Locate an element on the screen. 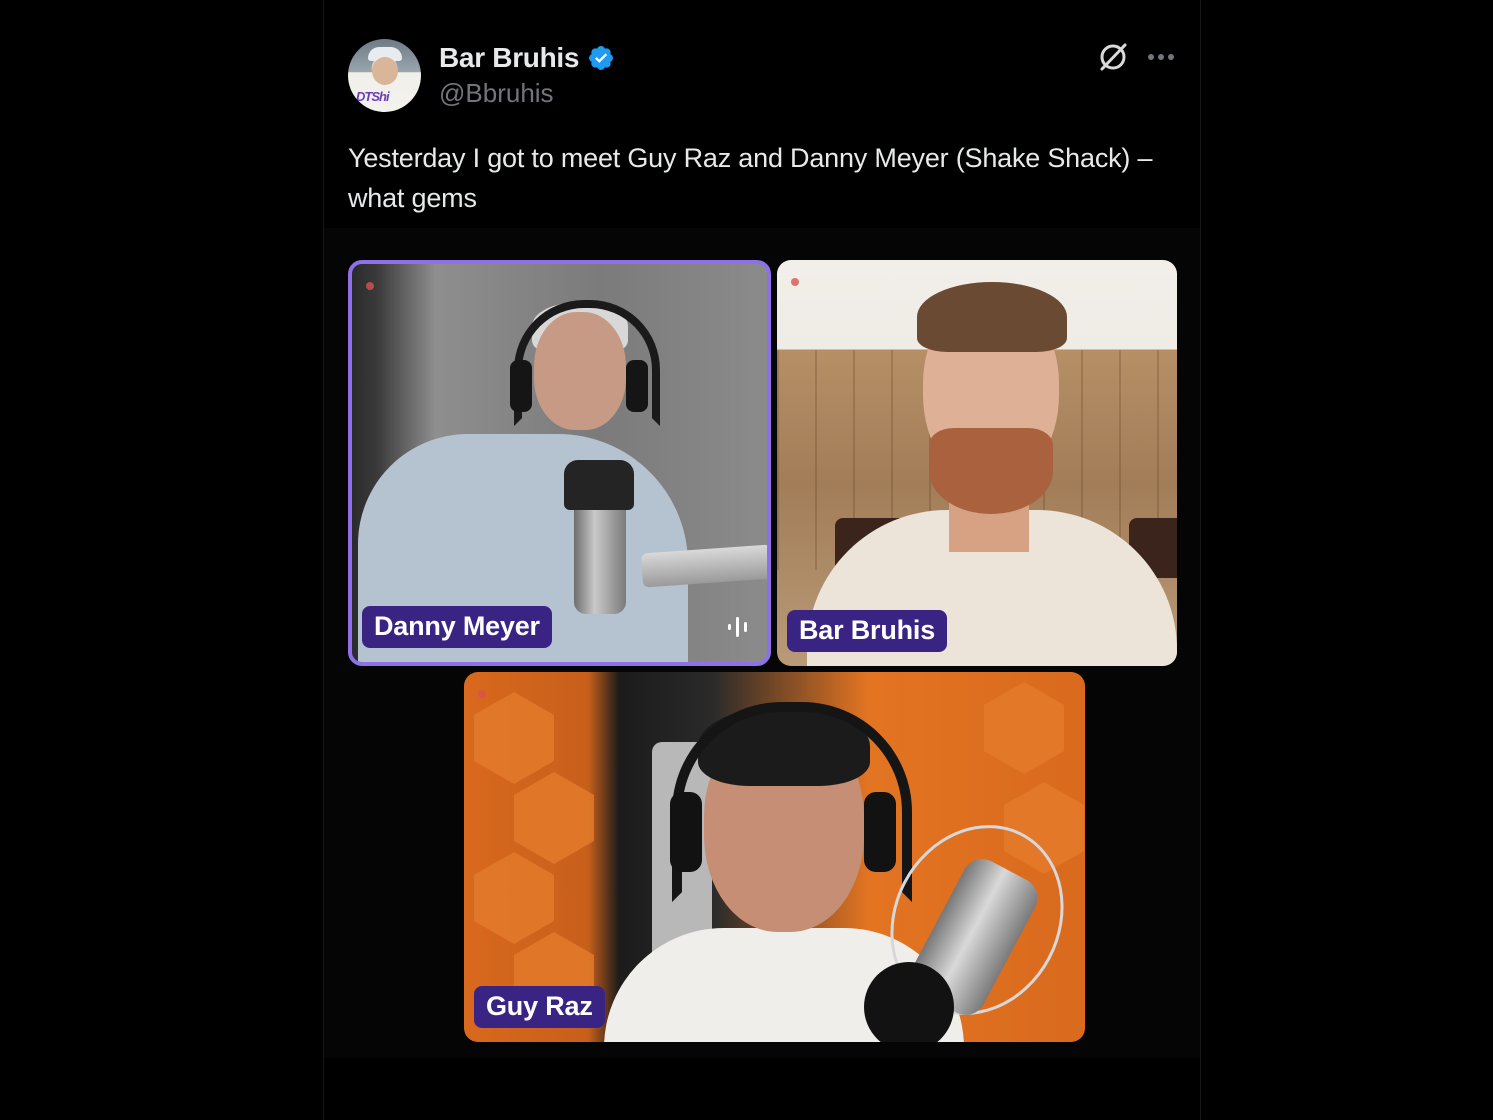  grok-icon is located at coordinates (1113, 57).